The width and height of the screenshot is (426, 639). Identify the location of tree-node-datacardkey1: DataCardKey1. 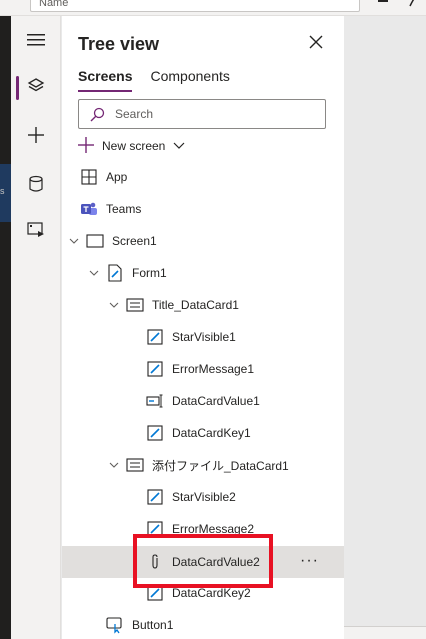
(203, 433).